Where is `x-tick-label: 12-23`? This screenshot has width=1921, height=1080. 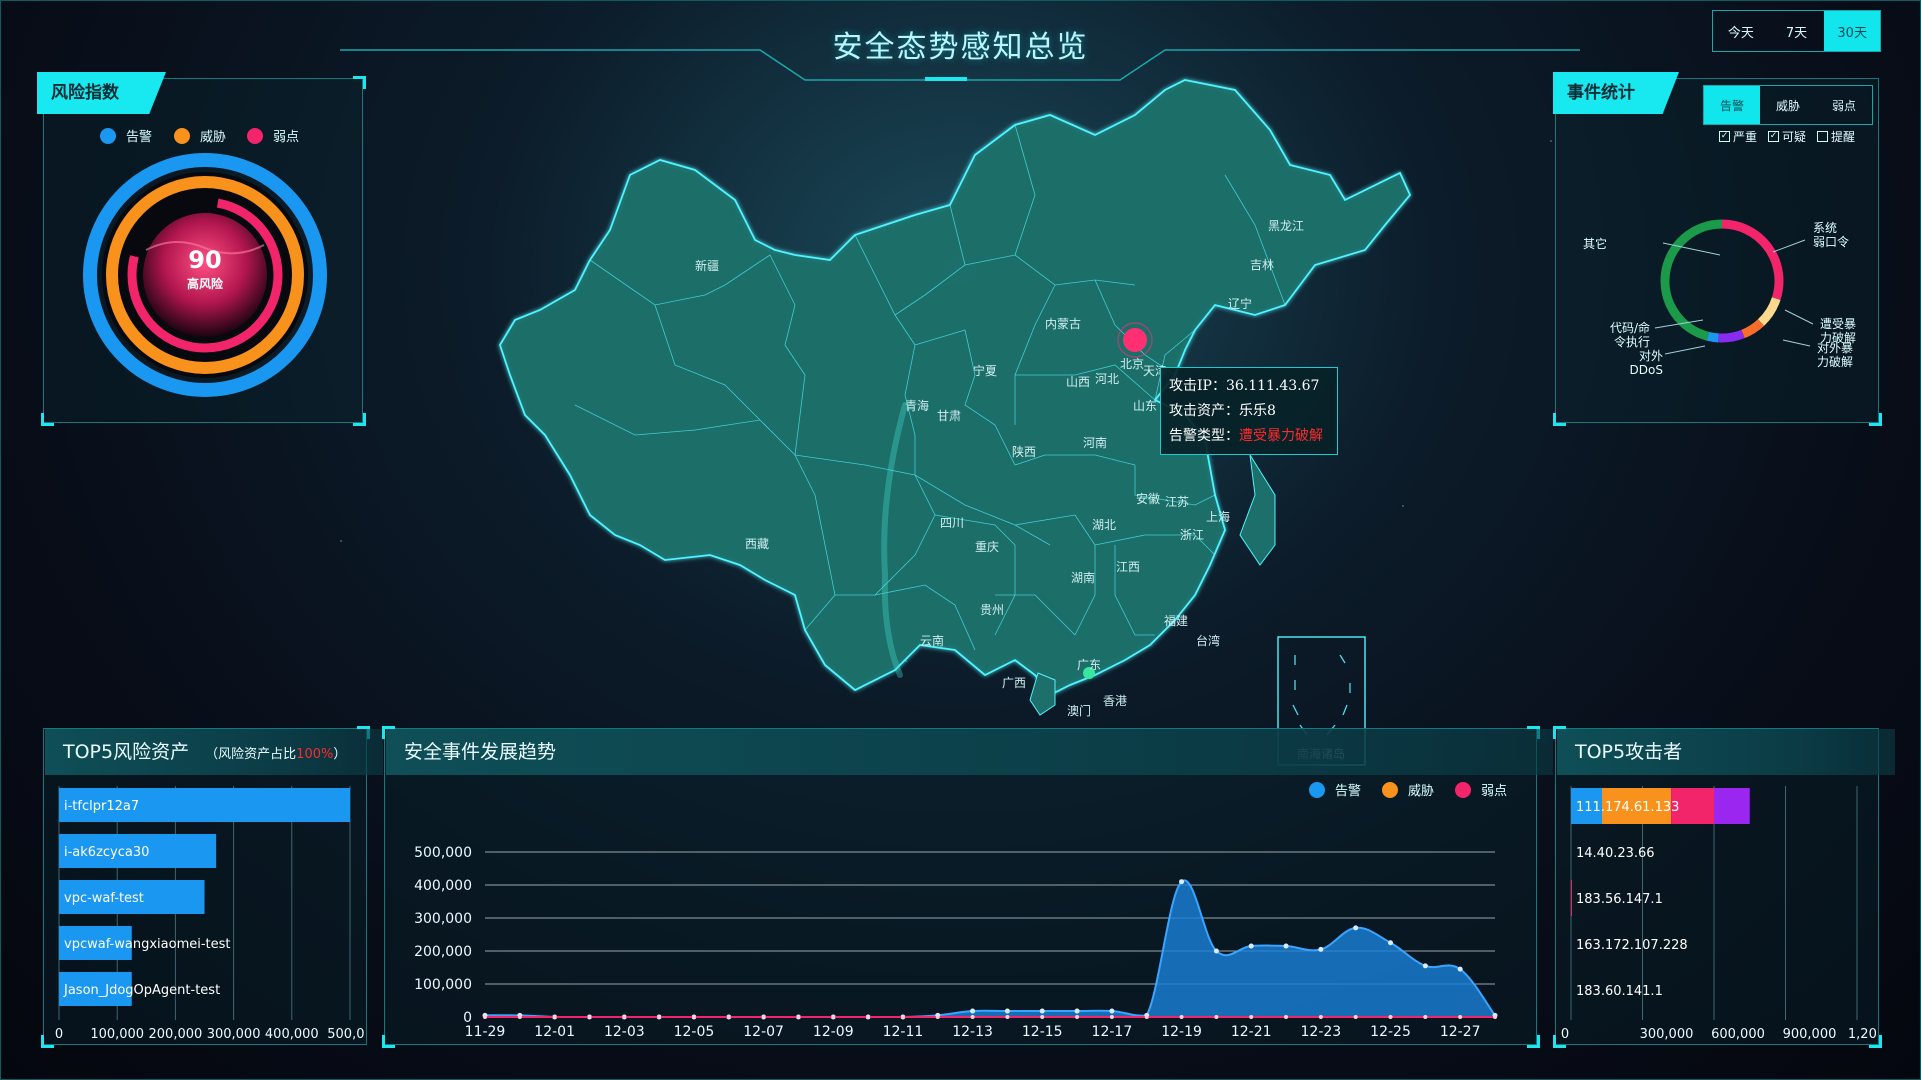
x-tick-label: 12-23 is located at coordinates (1321, 1032).